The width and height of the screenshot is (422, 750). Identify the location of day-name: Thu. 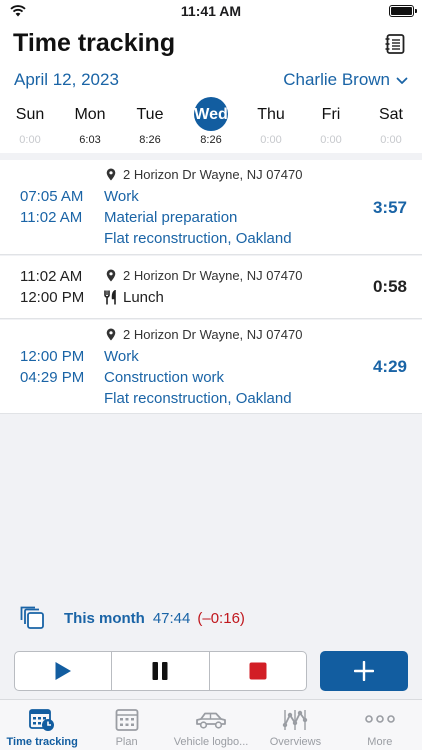
(271, 114).